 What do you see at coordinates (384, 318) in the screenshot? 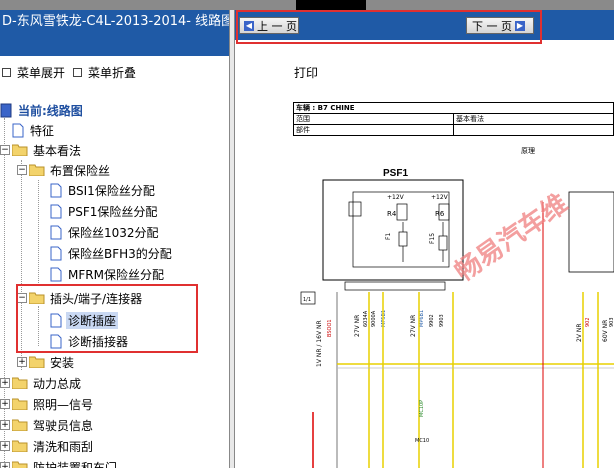
I see `wire-code: MP5B1` at bounding box center [384, 318].